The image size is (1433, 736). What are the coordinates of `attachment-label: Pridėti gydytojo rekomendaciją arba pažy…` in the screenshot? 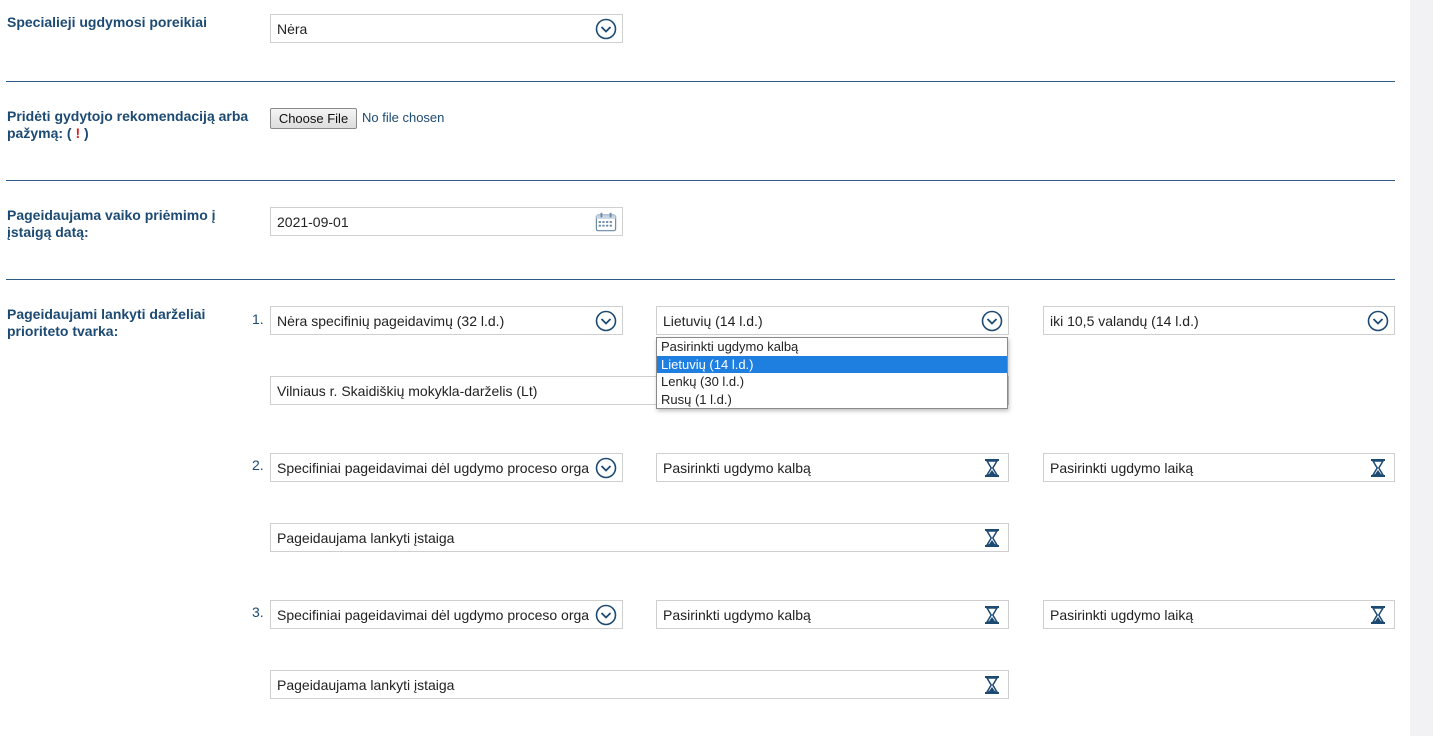 It's located at (131, 125).